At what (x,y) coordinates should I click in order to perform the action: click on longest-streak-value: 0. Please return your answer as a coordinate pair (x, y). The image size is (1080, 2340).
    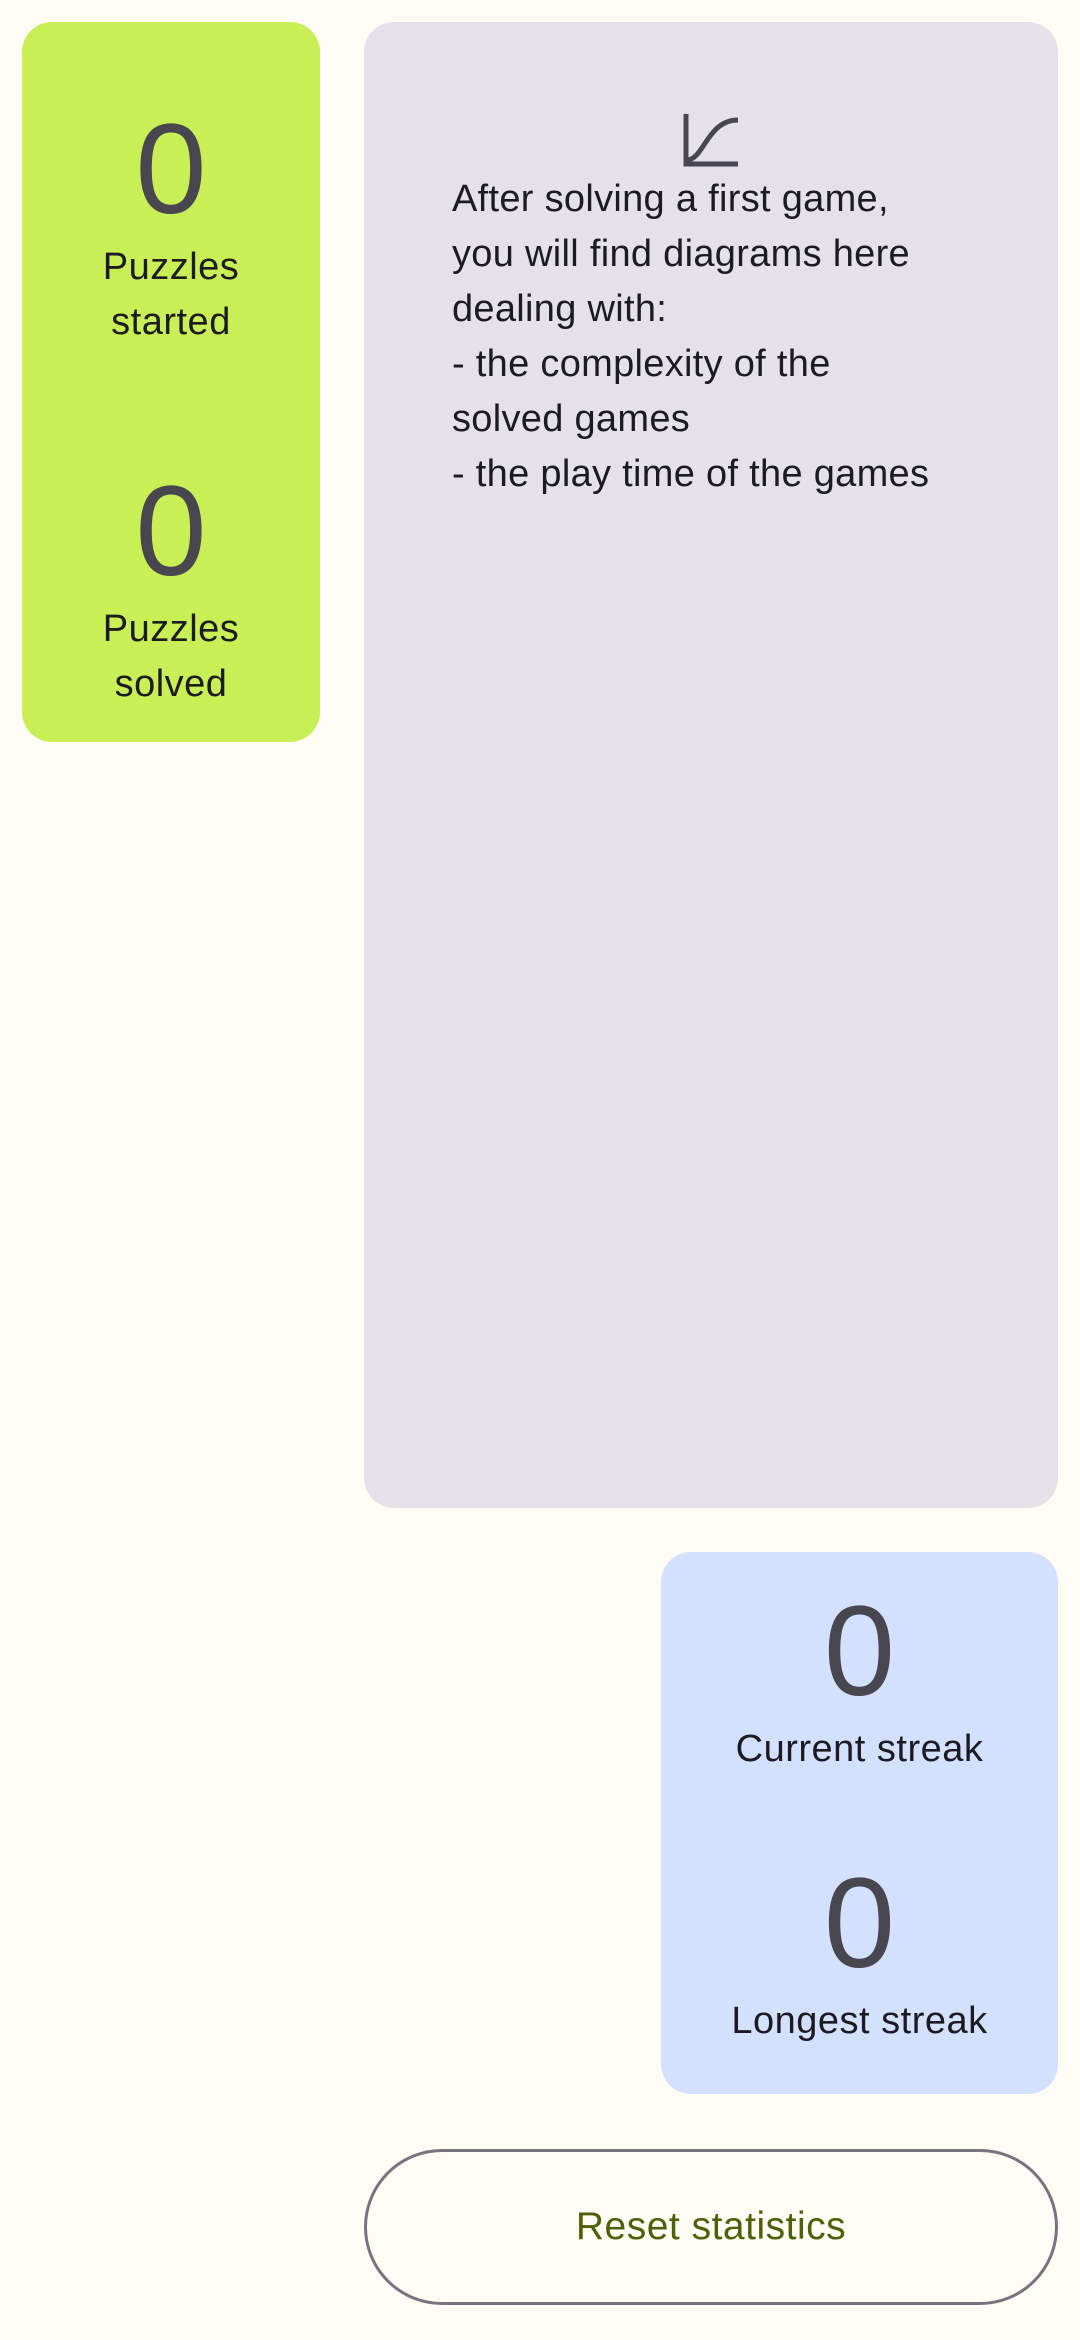
    Looking at the image, I should click on (859, 1923).